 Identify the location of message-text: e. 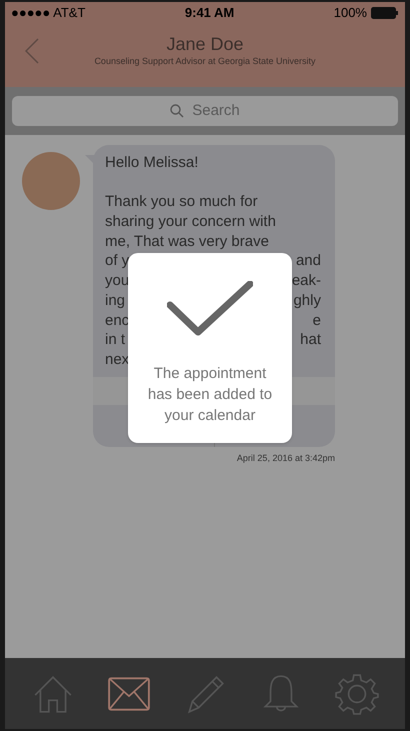
(316, 320).